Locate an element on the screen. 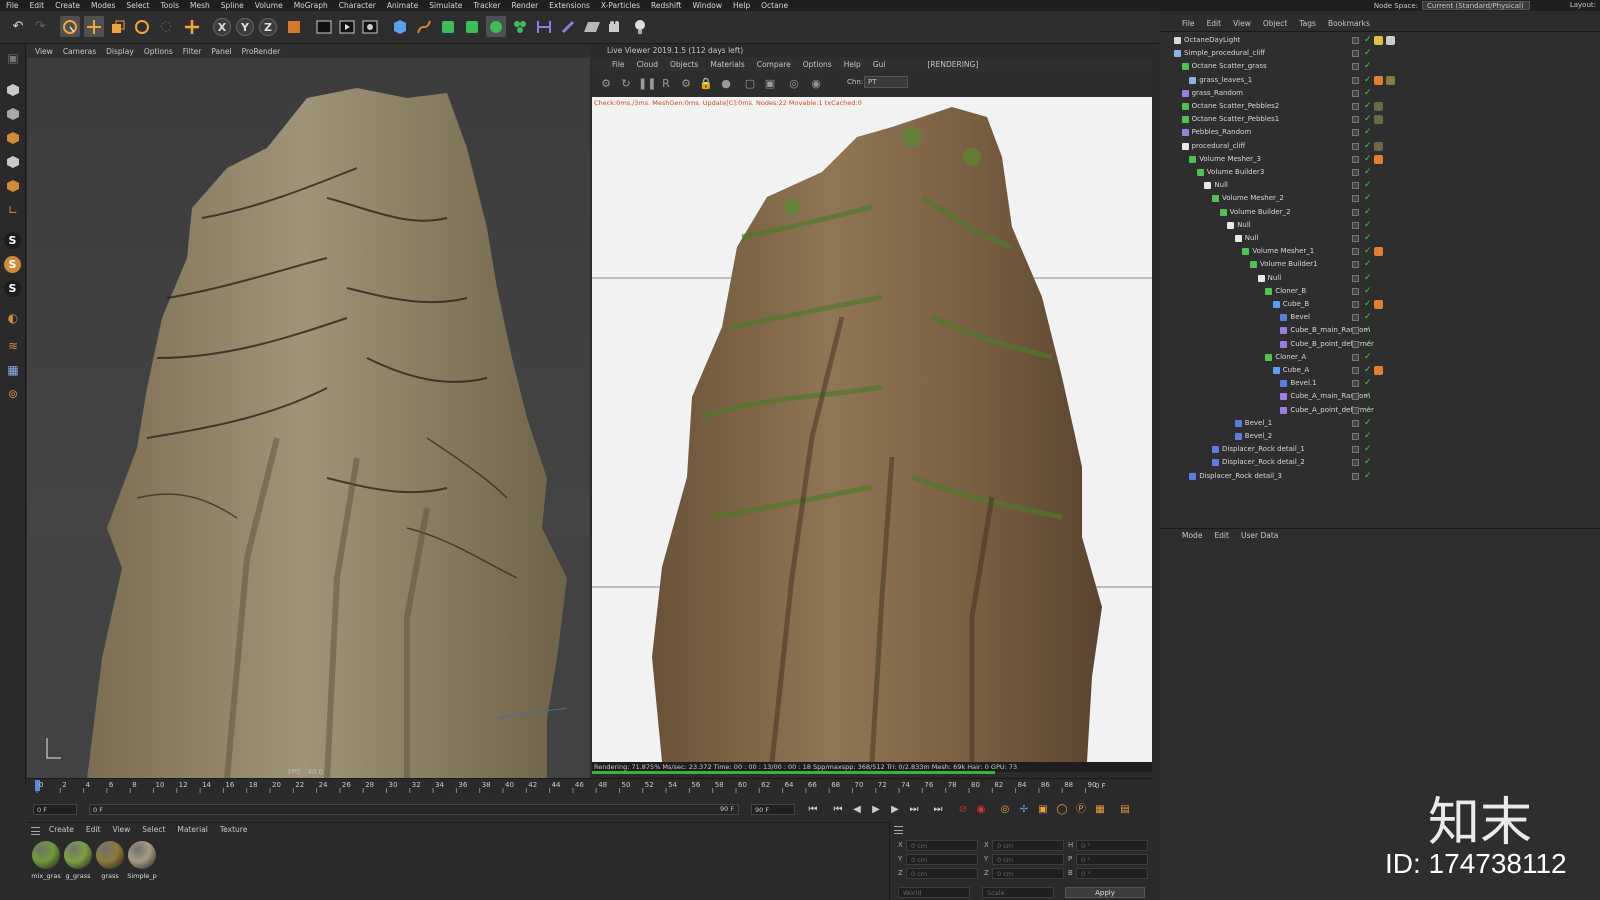 The image size is (1600, 900). menu-redshift: Redshift is located at coordinates (666, 5).